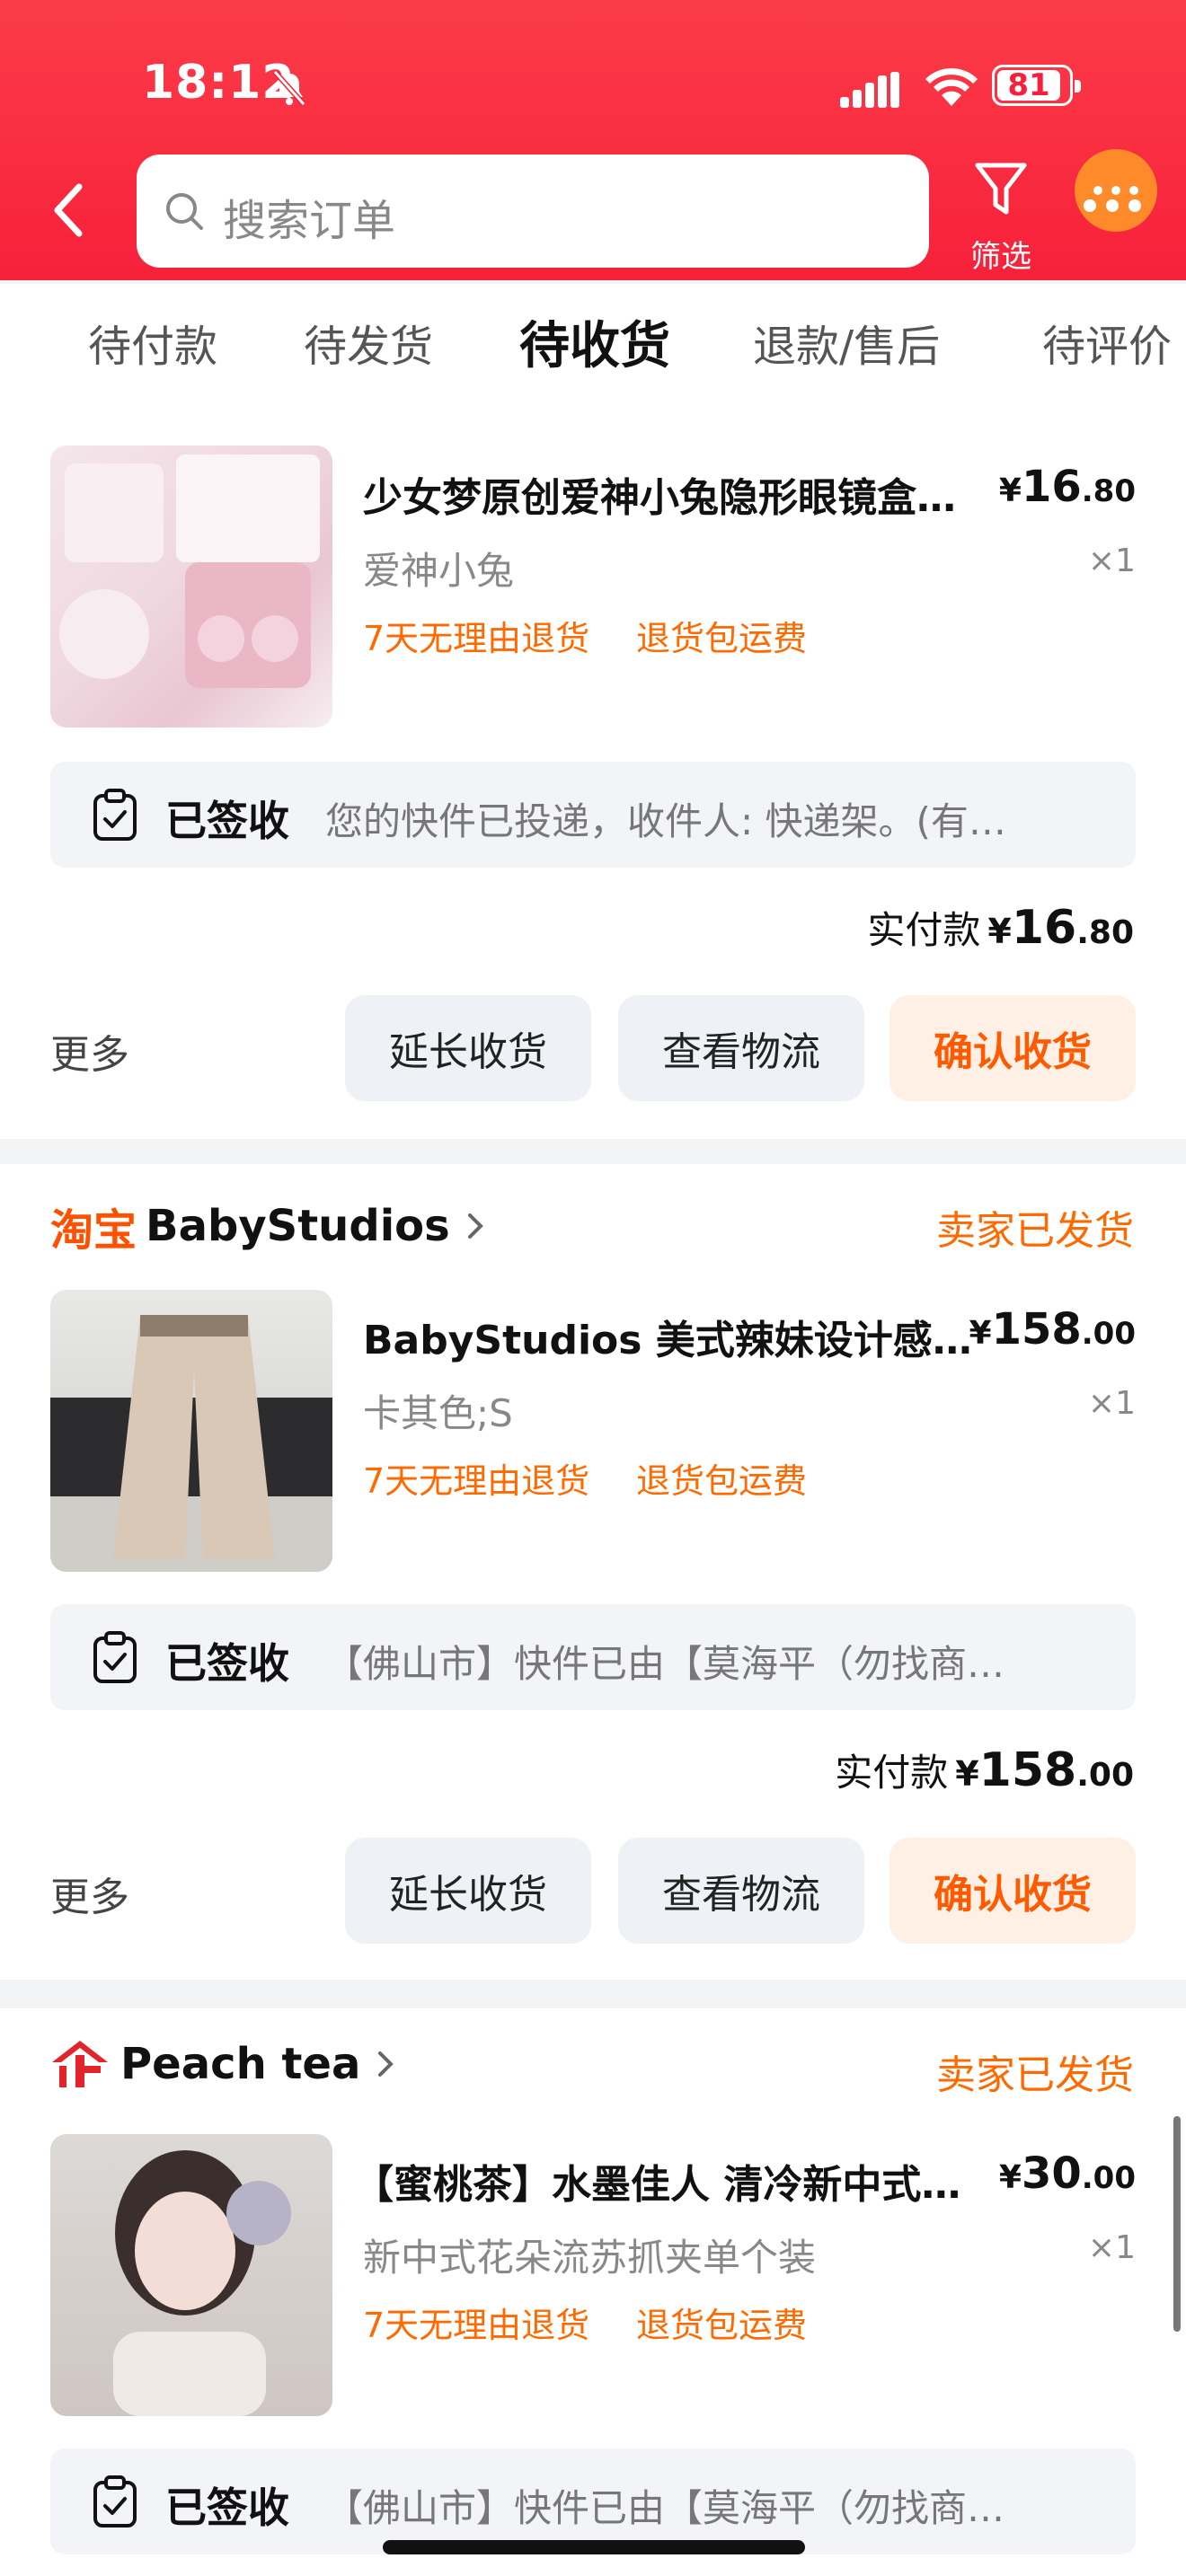  I want to click on shop-name: BabyStudios, so click(298, 1226).